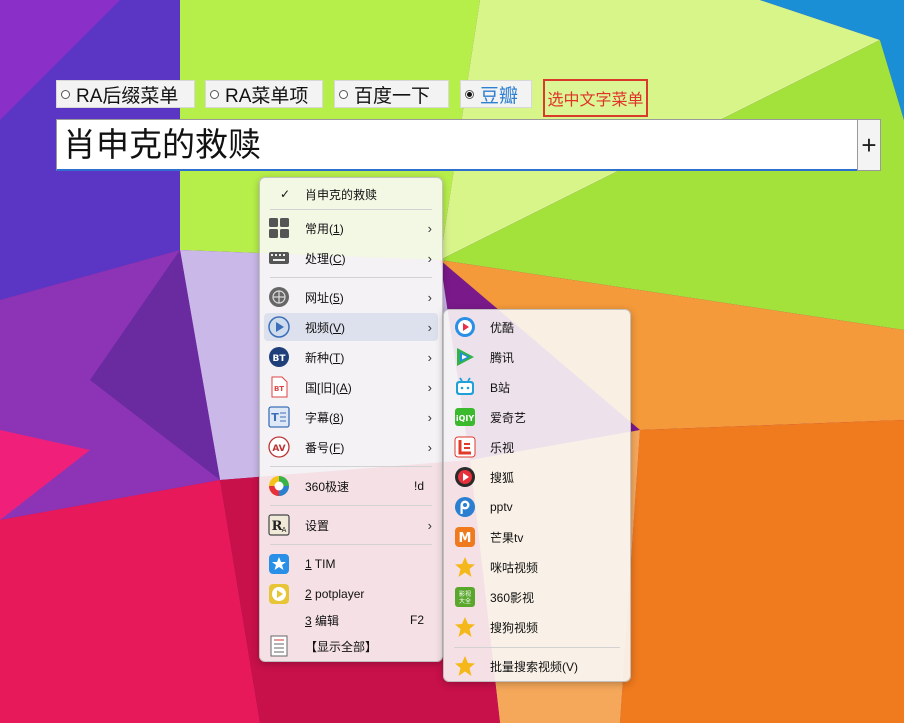 The image size is (904, 723). What do you see at coordinates (351, 417) in the screenshot?
I see `menu-item-subtitle: T 字幕(8) ›` at bounding box center [351, 417].